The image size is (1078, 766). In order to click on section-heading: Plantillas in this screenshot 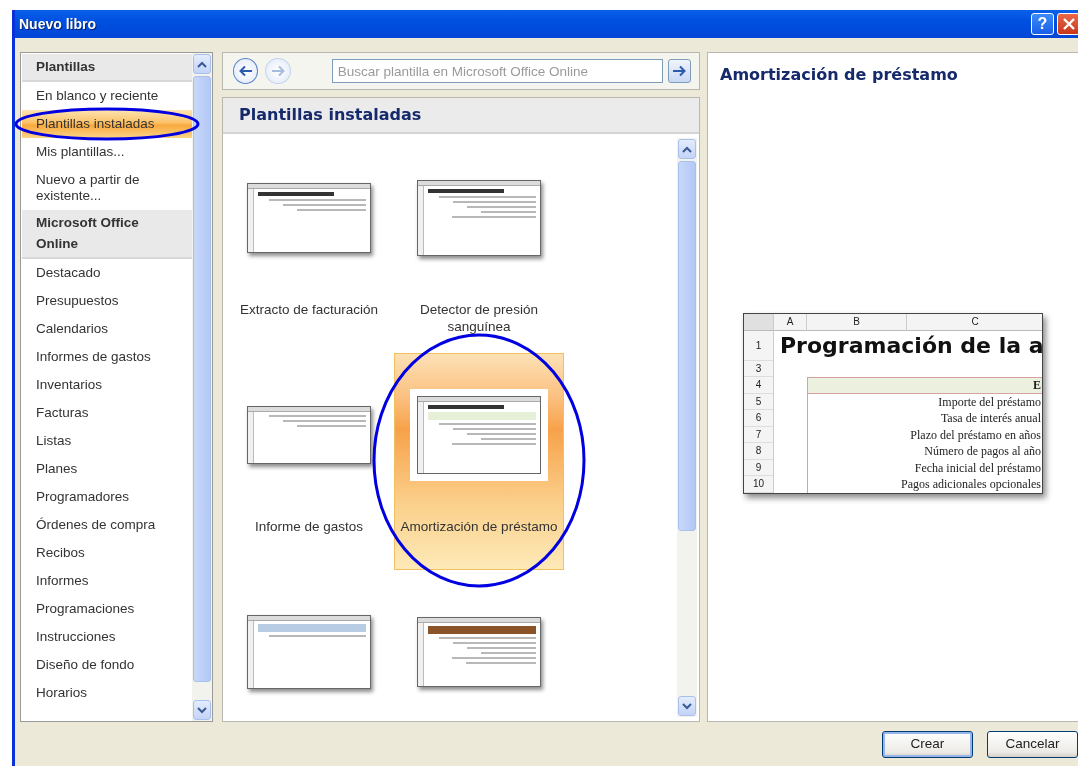, I will do `click(107, 68)`.